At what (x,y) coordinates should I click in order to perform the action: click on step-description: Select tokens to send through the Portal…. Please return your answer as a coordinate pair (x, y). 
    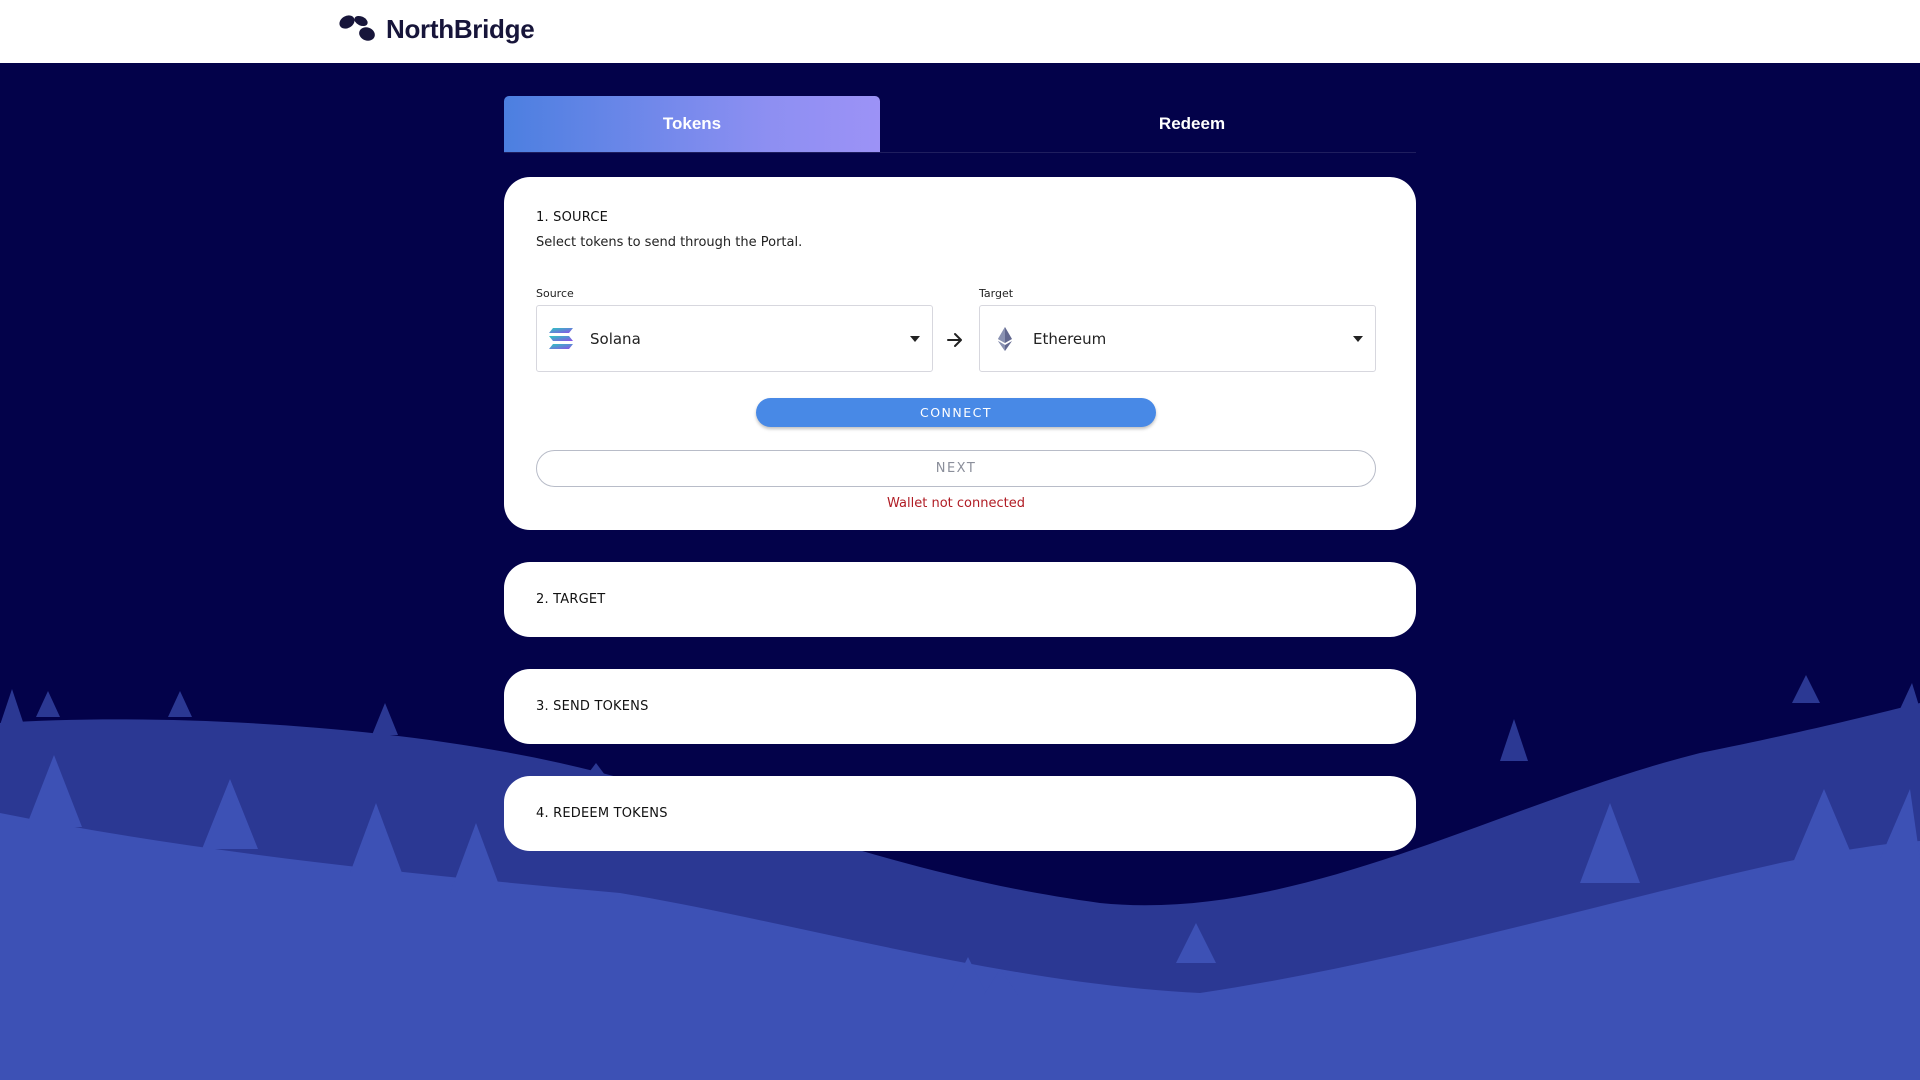
    Looking at the image, I should click on (669, 242).